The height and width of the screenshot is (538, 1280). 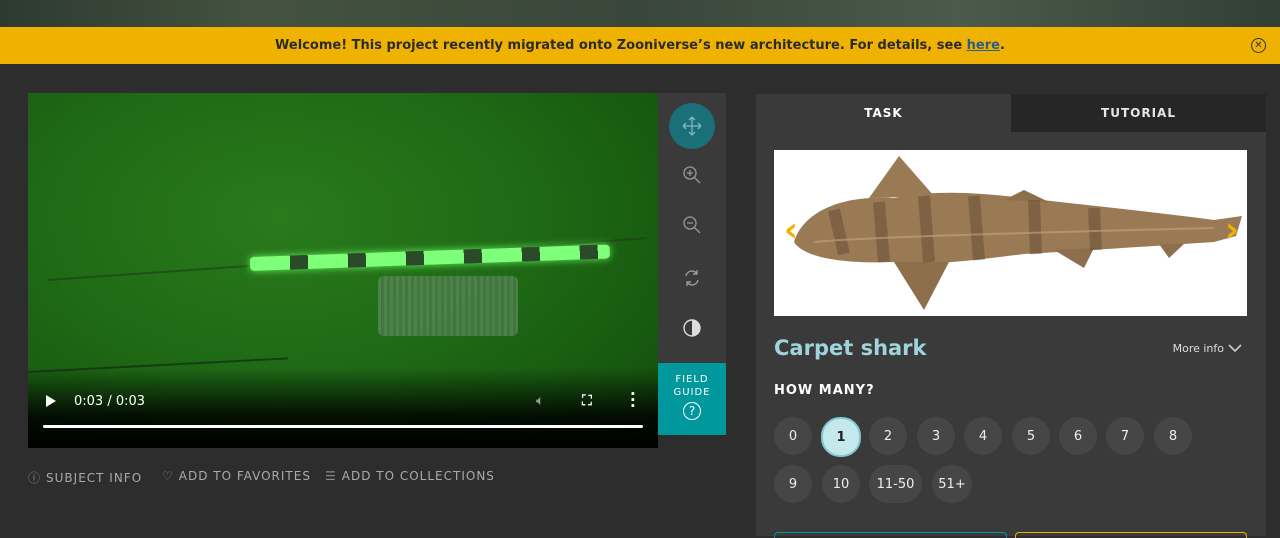 What do you see at coordinates (841, 484) in the screenshot?
I see `count-option: 10` at bounding box center [841, 484].